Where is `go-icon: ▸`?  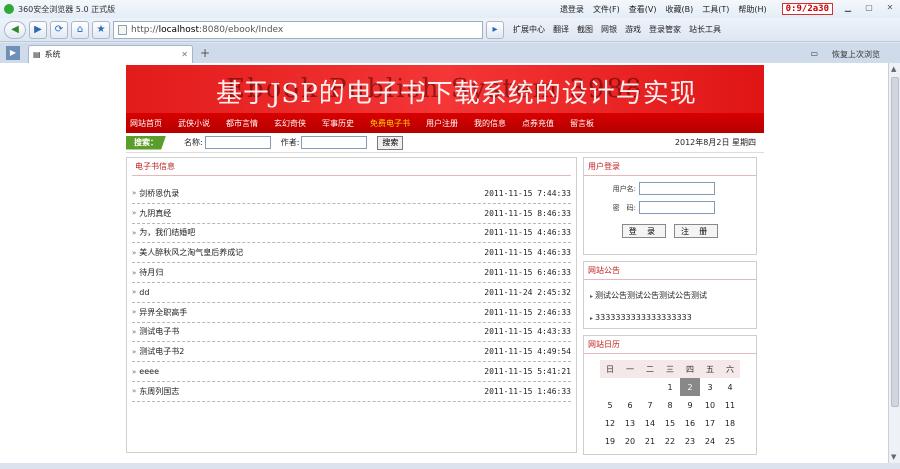
go-icon: ▸ is located at coordinates (495, 29).